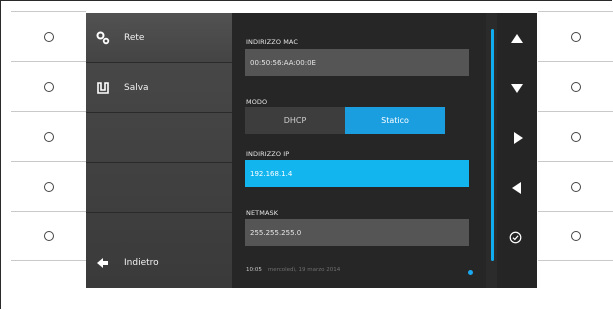  I want to click on status-indicator-icon, so click(470, 272).